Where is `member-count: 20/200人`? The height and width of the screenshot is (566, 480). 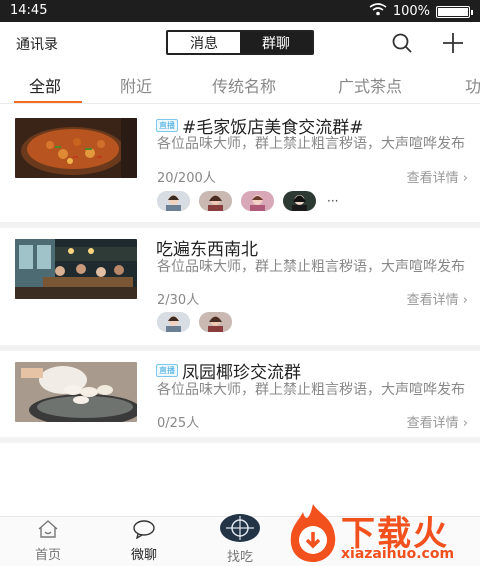 member-count: 20/200人 is located at coordinates (186, 178).